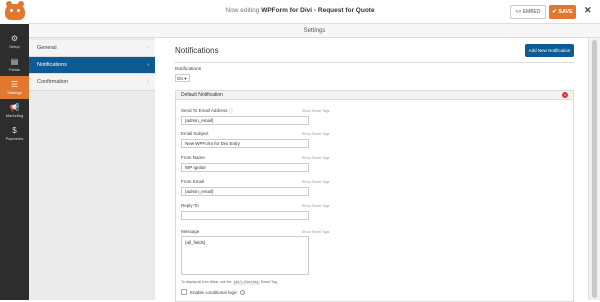 The image size is (600, 302). I want to click on sidebar-item-marketing: 📢 Marketing, so click(14, 110).